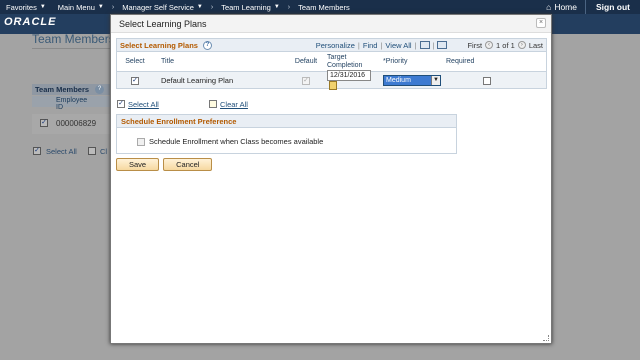  Describe the element at coordinates (21, 7) in the screenshot. I see `nav-favorites-label: Favorites` at that location.